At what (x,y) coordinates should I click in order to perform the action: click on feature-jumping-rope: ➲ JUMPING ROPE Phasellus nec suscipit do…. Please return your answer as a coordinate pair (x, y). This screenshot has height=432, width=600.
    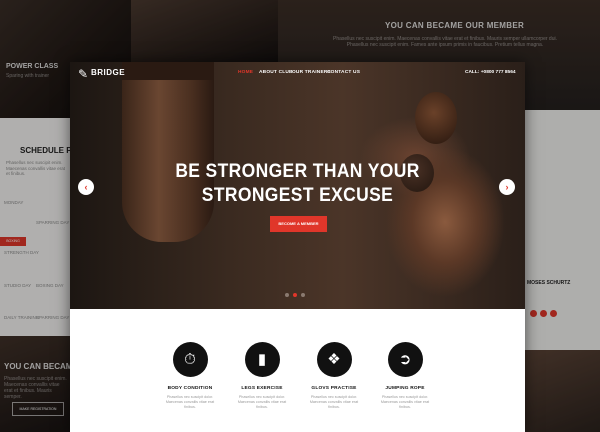
    Looking at the image, I should click on (405, 359).